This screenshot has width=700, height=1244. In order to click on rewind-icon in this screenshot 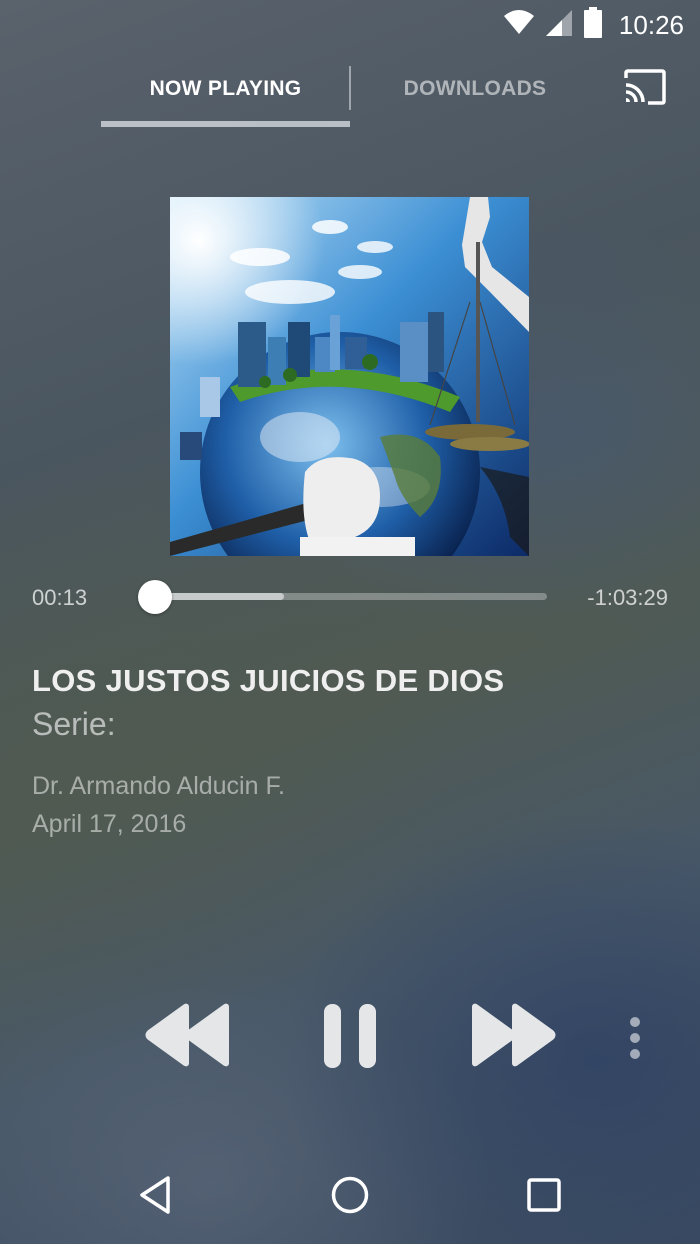, I will do `click(188, 1037)`.